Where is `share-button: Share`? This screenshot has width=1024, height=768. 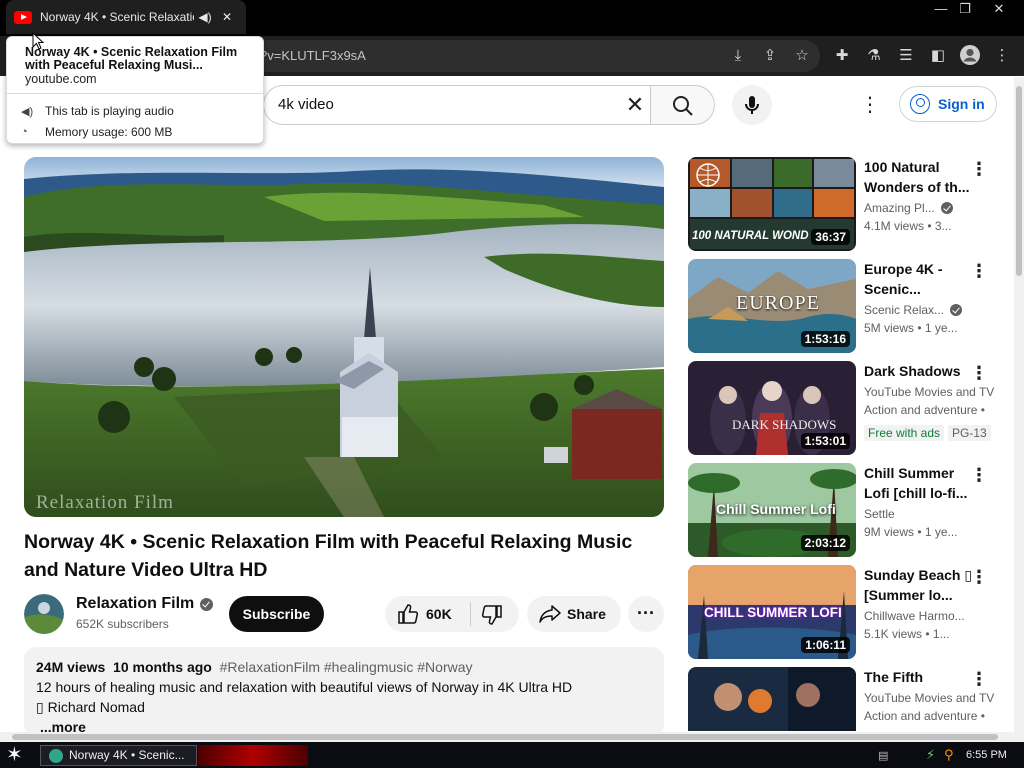 share-button: Share is located at coordinates (574, 614).